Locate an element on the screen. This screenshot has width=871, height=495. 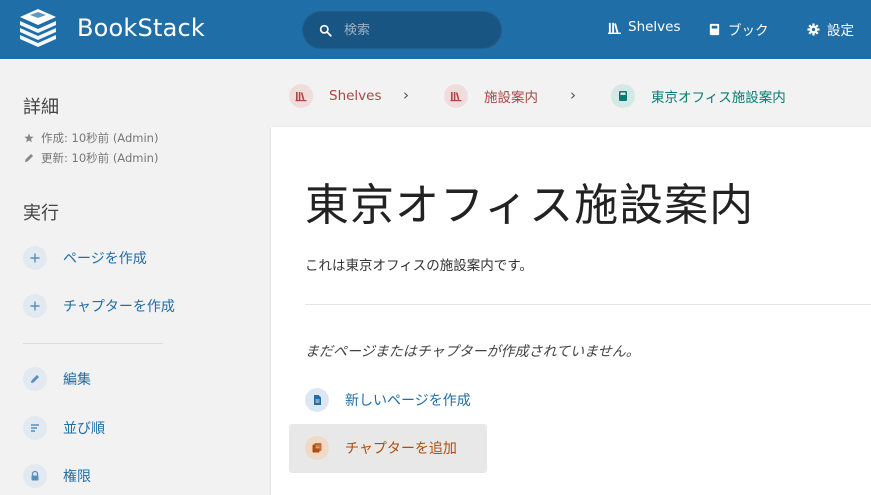
create-chapter-label: チャプターを作成 is located at coordinates (119, 307).